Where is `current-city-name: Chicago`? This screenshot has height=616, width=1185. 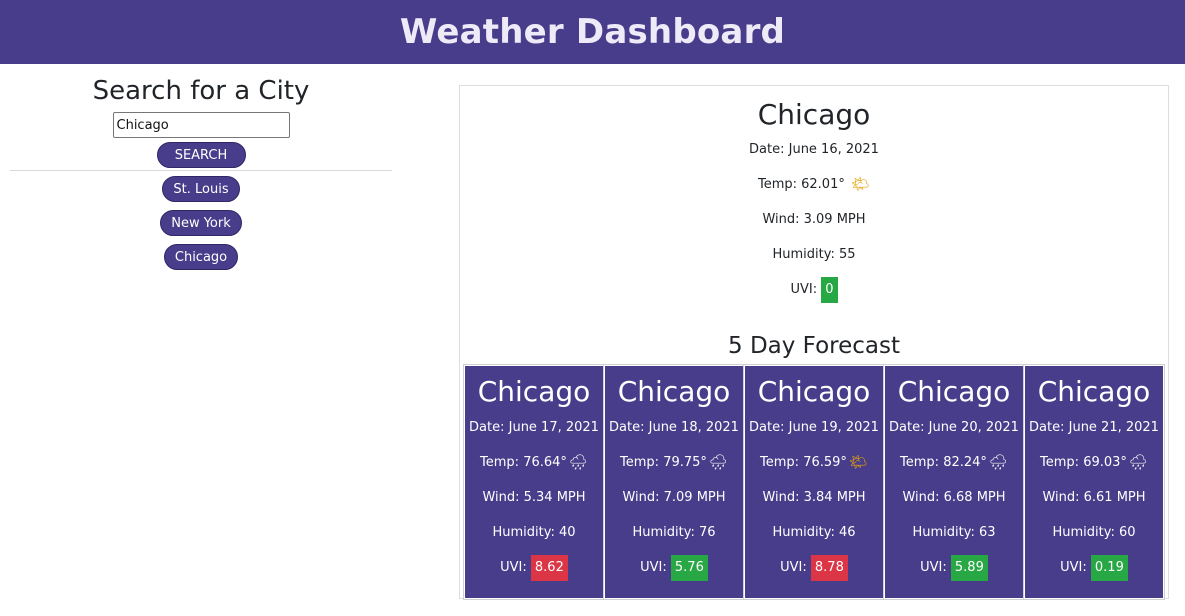 current-city-name: Chicago is located at coordinates (814, 114).